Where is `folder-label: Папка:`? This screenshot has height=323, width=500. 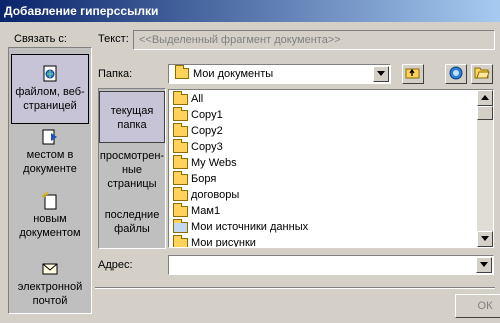 folder-label: Папка: is located at coordinates (115, 74).